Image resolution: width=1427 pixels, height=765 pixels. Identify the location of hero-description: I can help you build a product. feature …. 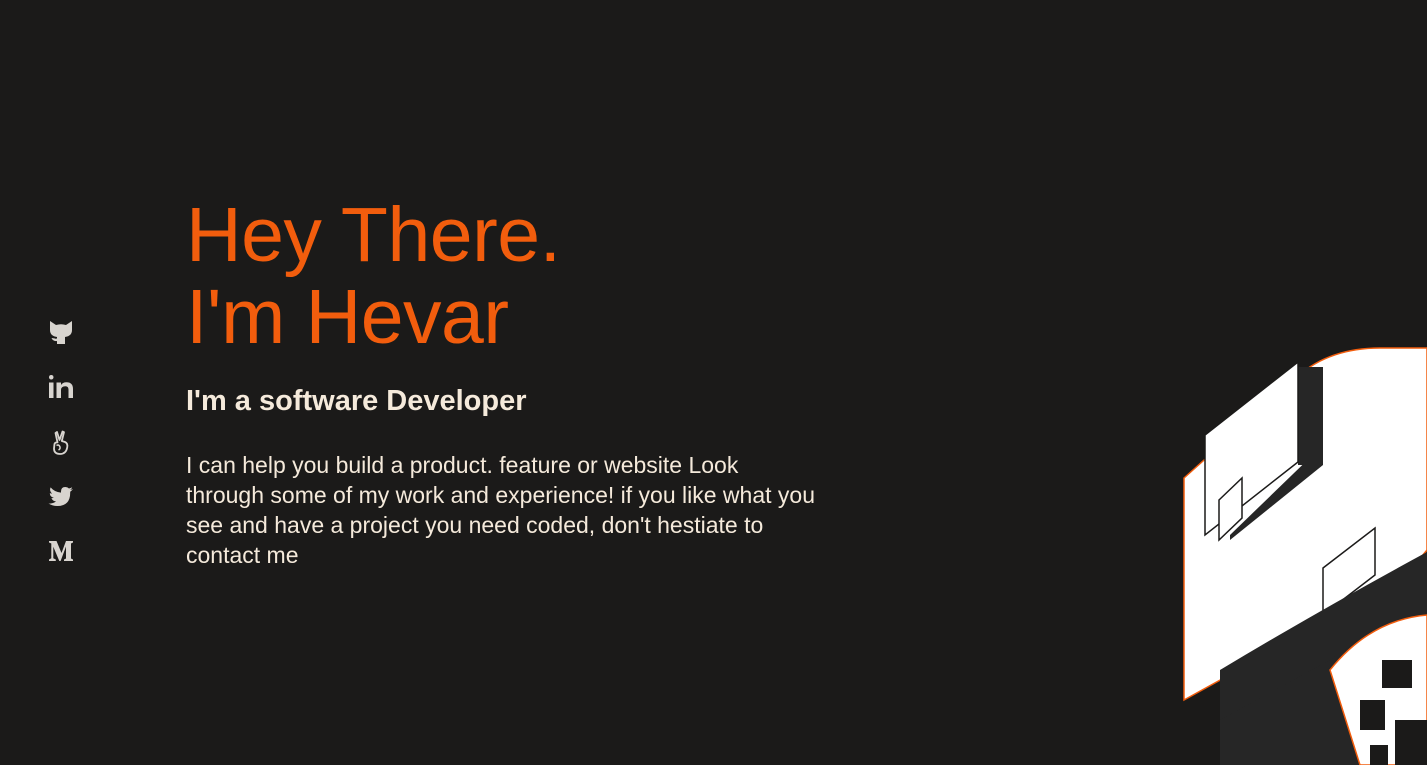
(500, 510).